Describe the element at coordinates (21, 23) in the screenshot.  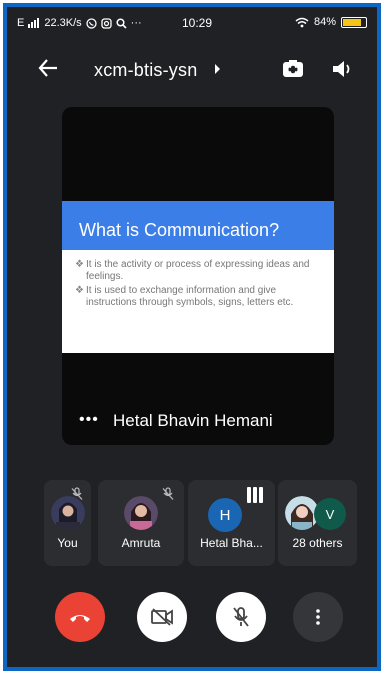
I see `network-type: E` at that location.